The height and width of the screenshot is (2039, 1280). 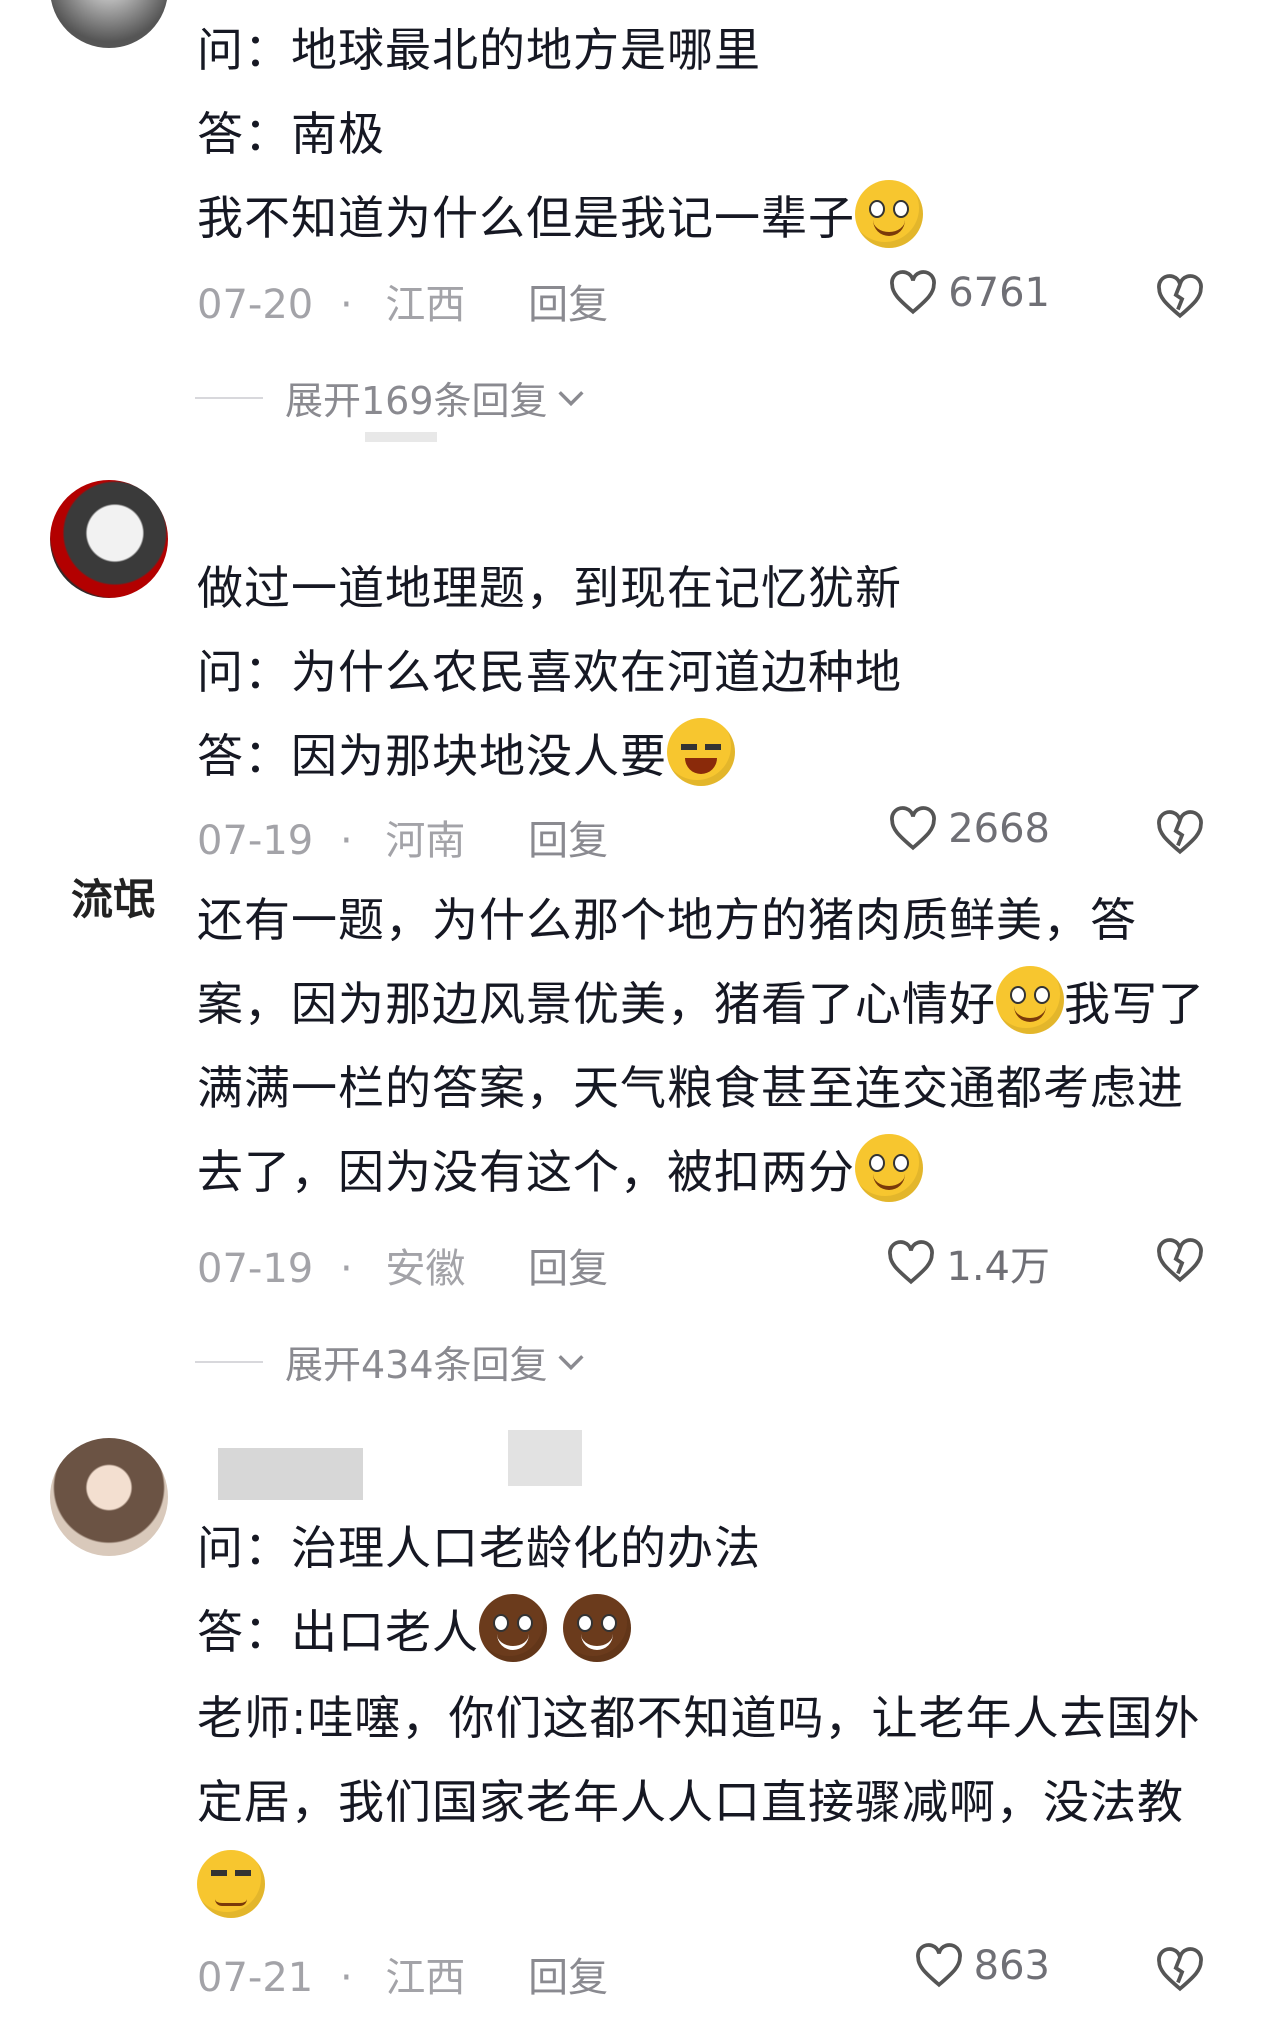 I want to click on comment-meta: 07-20 · 江西 回复, so click(x=402, y=301).